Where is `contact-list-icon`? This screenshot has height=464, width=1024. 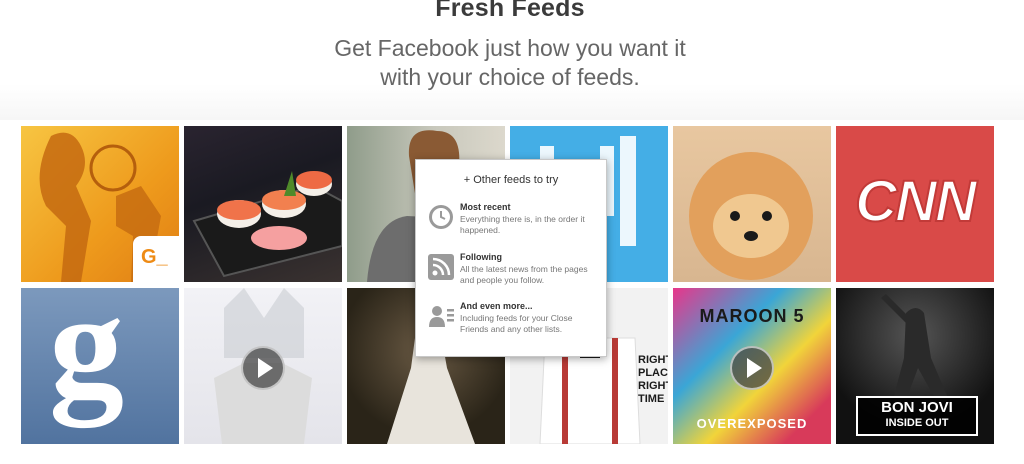
contact-list-icon is located at coordinates (441, 316).